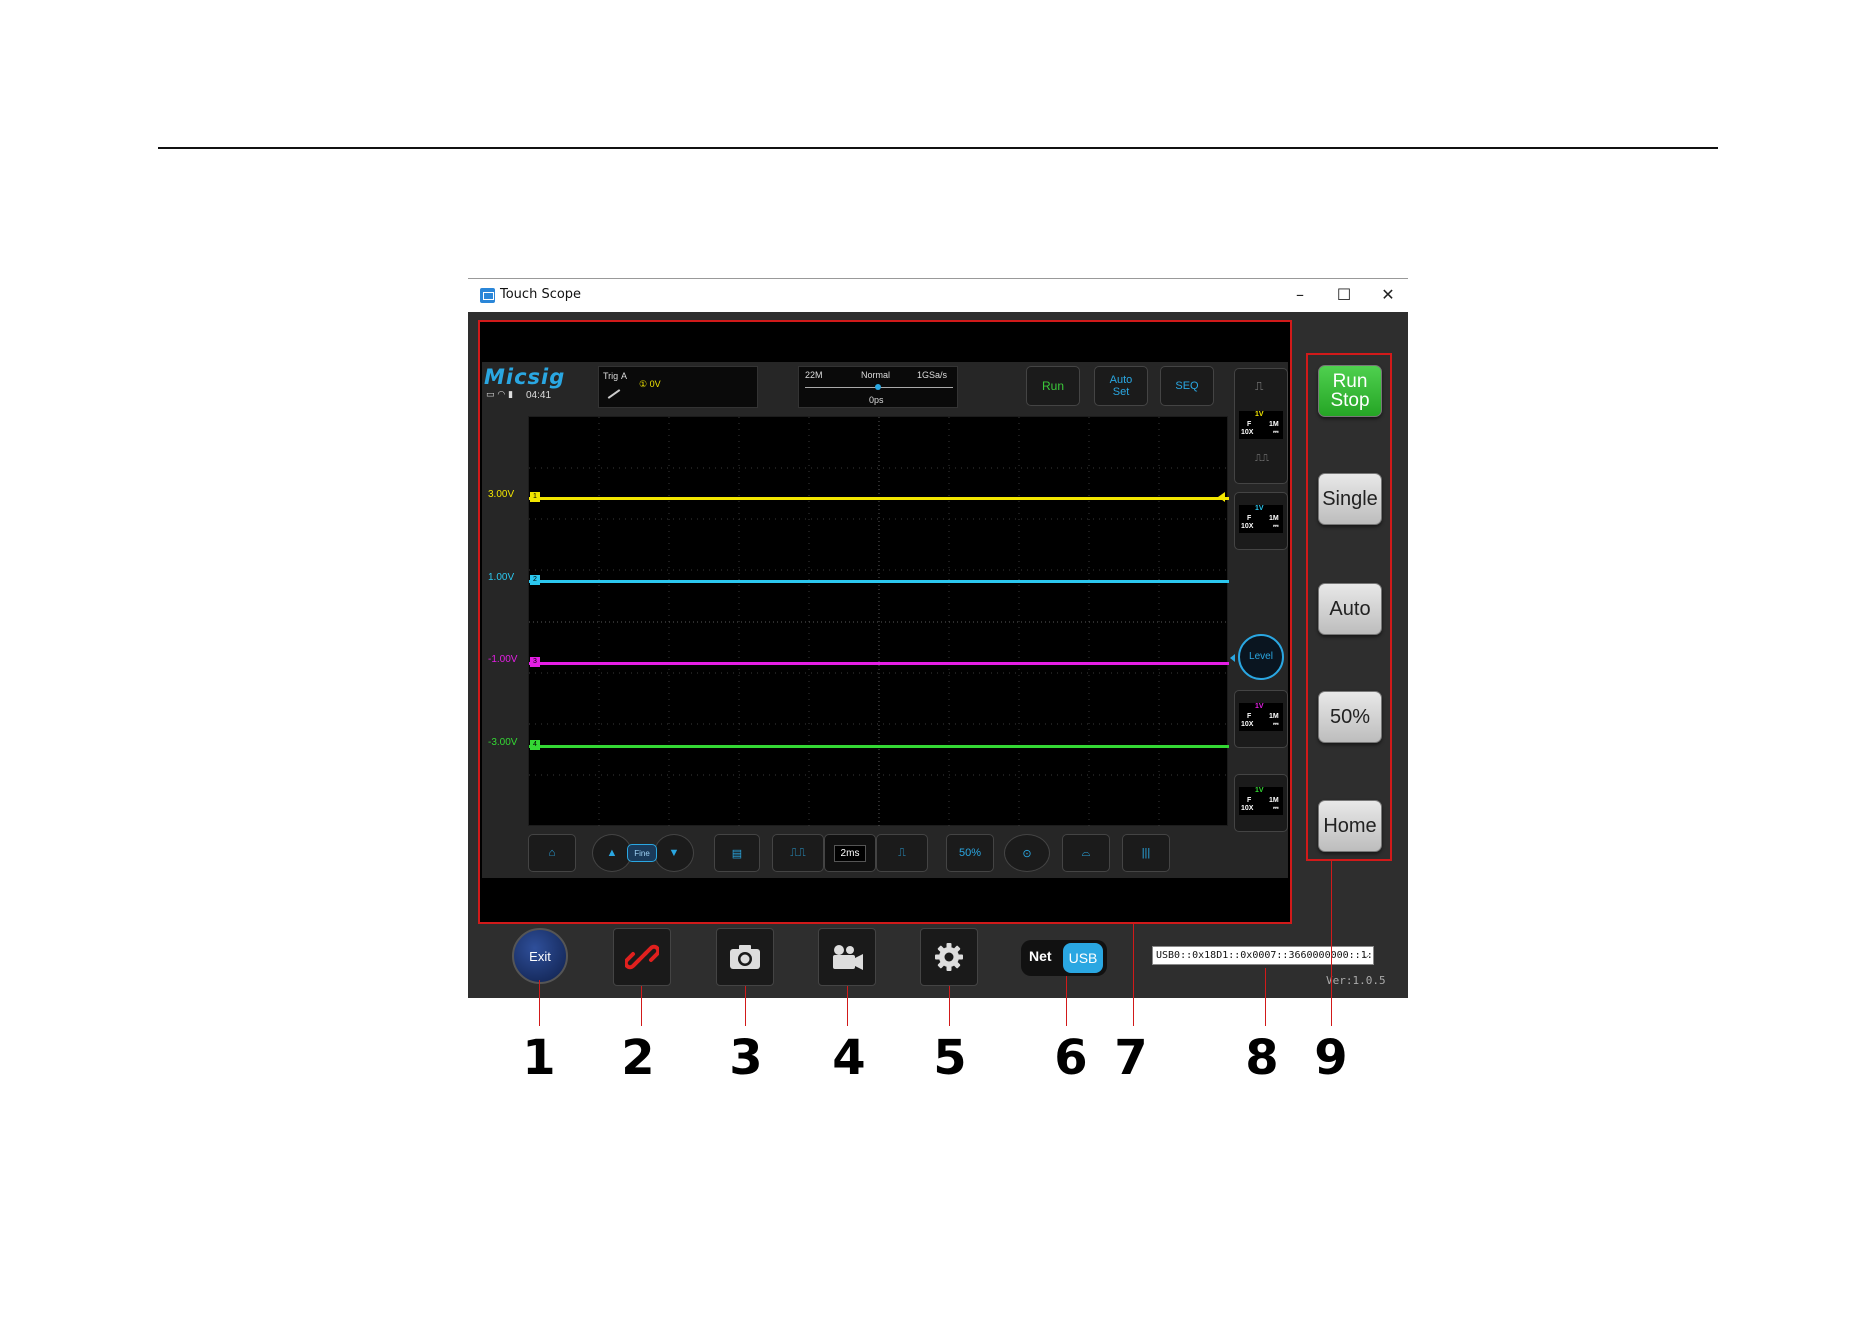 This screenshot has width=1872, height=1324. What do you see at coordinates (902, 853) in the screenshot?
I see `timebase-slower-icon: ⎍` at bounding box center [902, 853].